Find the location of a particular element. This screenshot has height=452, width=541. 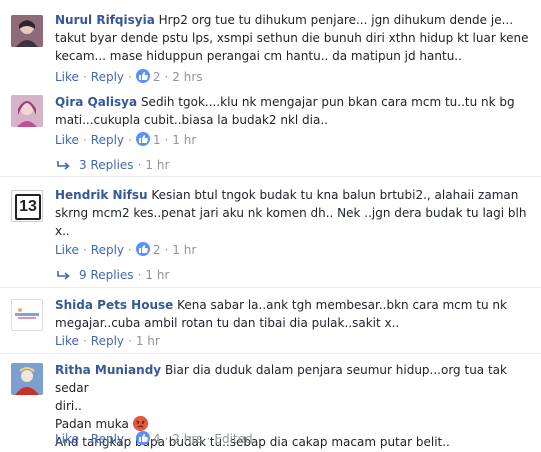

reaction-count: 1 is located at coordinates (157, 140).